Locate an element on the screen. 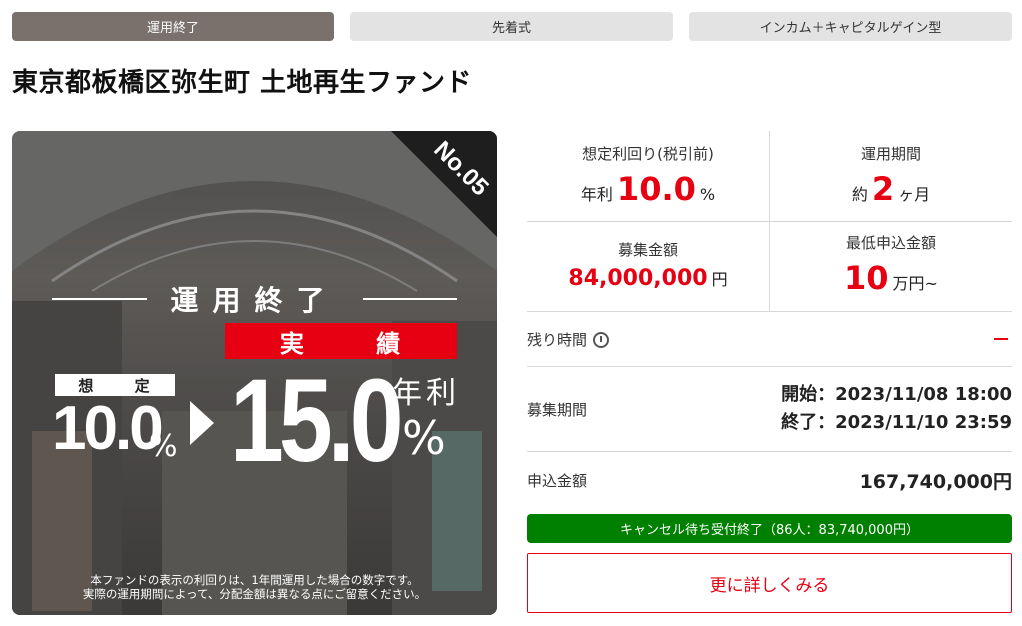 The width and height of the screenshot is (1022, 626). clock-icon is located at coordinates (601, 339).